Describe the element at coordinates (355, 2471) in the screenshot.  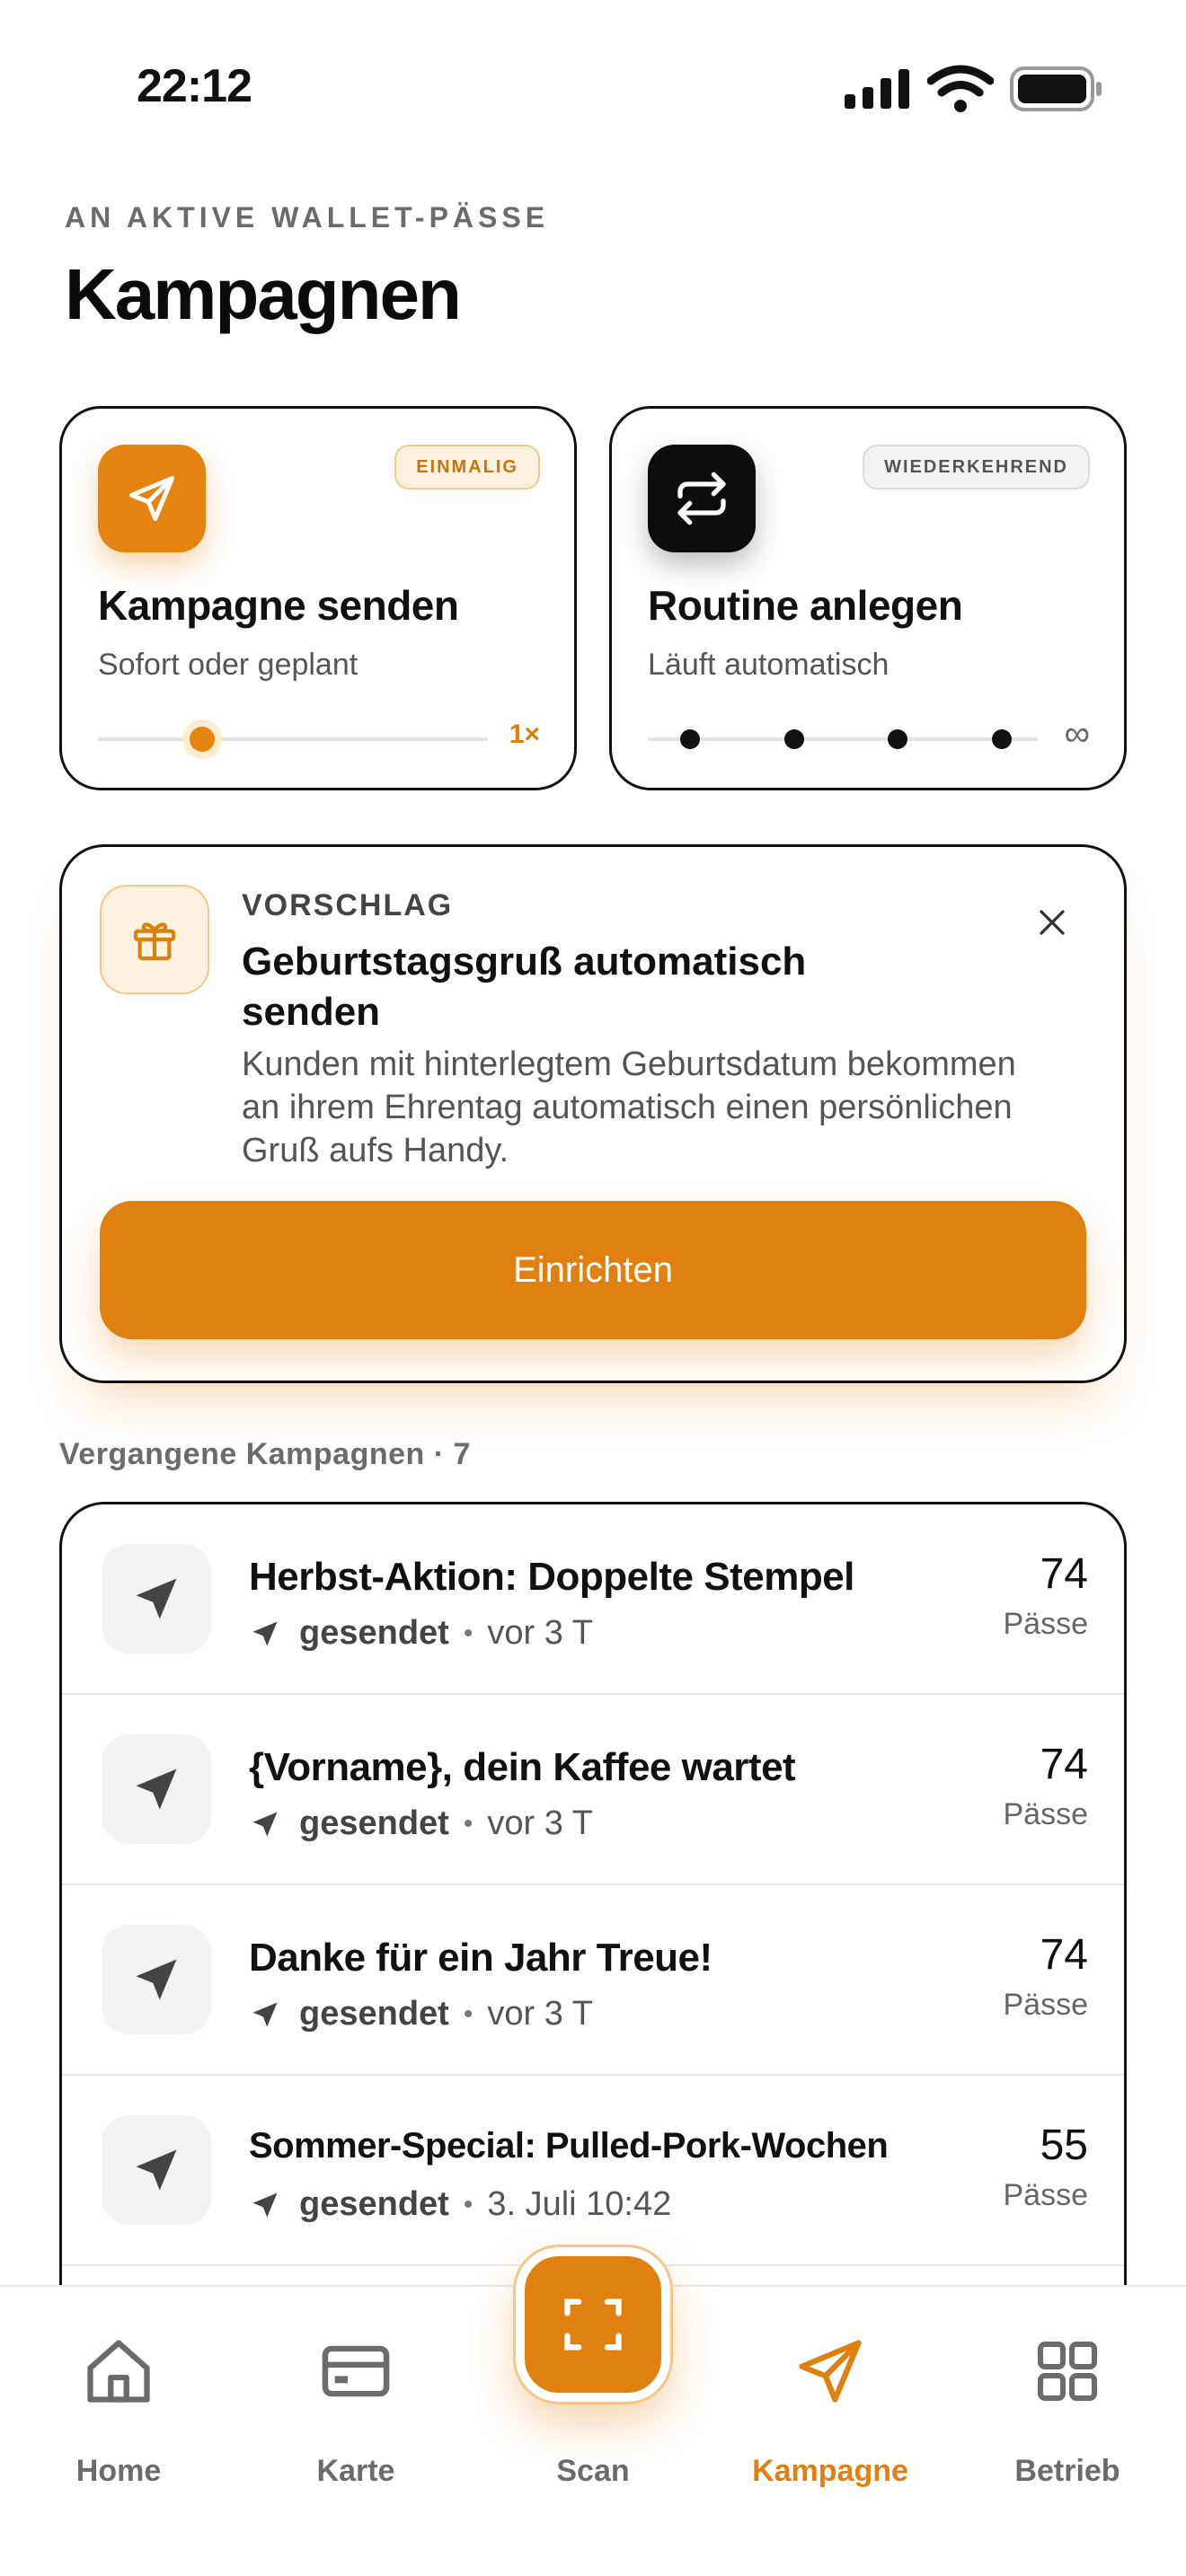
I see `tab-label: Karte` at that location.